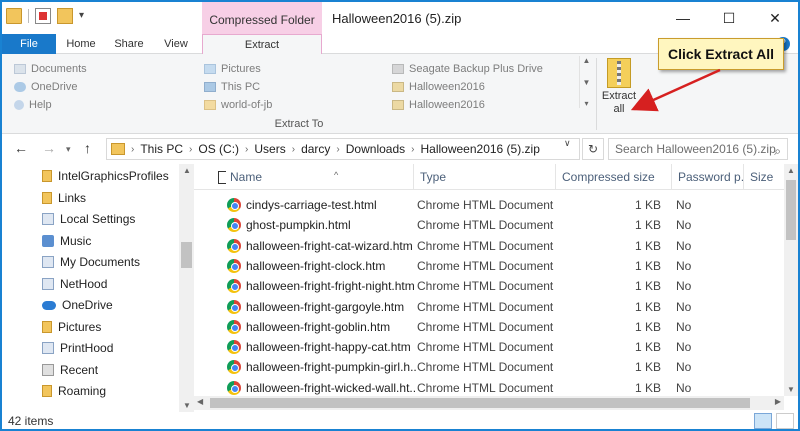  Describe the element at coordinates (614, 177) in the screenshot. I see `column-compressed-size: Compressed size` at that location.